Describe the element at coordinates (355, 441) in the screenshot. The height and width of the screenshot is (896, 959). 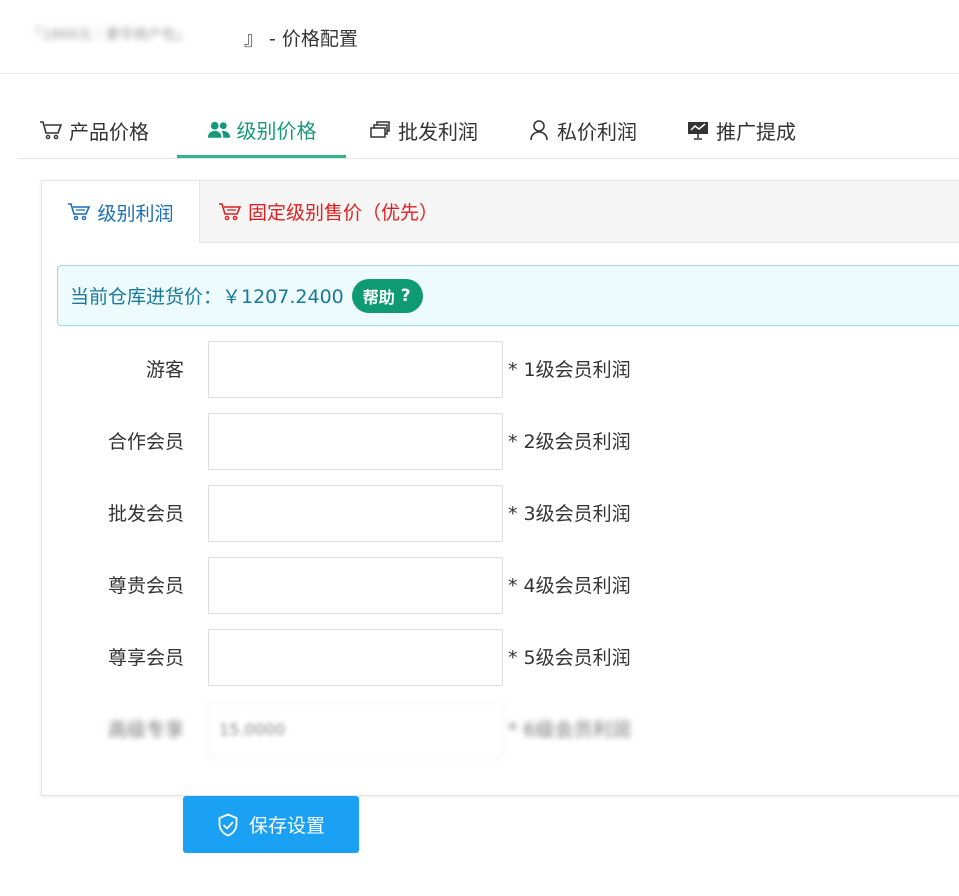
I see `level-2-profit-input` at that location.